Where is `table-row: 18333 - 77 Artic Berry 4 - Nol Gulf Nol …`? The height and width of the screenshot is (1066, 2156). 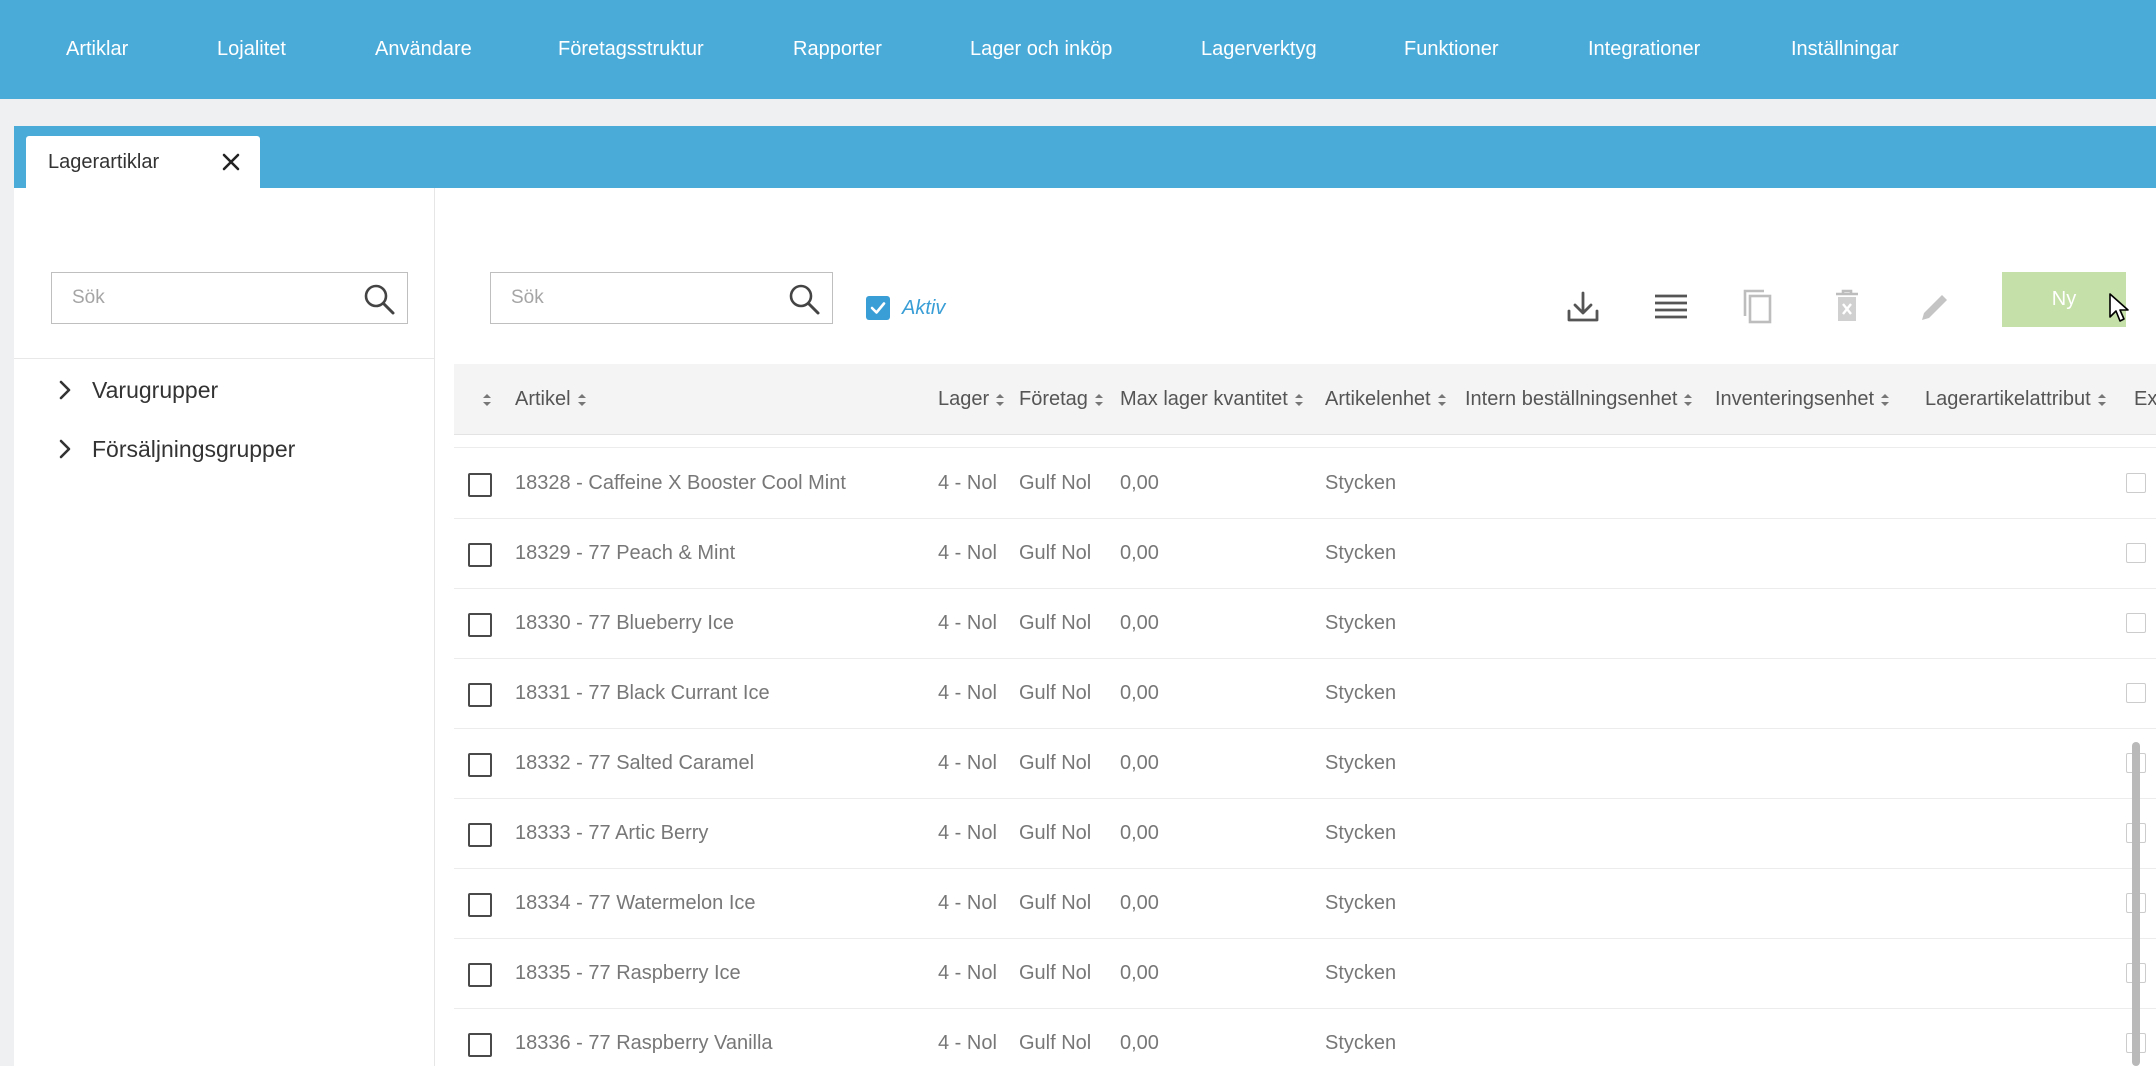 table-row: 18333 - 77 Artic Berry 4 - Nol Gulf Nol … is located at coordinates (1305, 833).